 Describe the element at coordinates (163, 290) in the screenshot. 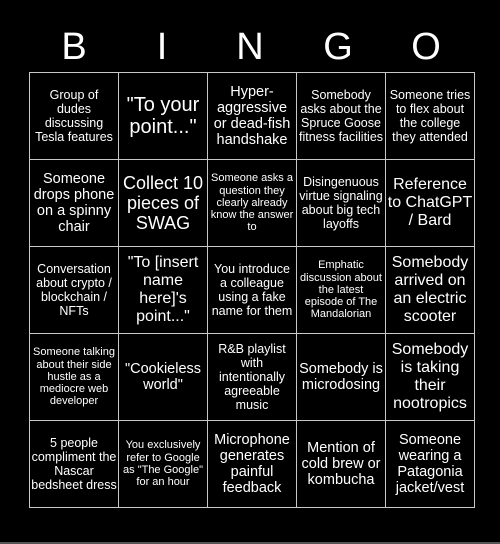

I see `bingo-cell: "To [insert name here]'s point..."` at that location.